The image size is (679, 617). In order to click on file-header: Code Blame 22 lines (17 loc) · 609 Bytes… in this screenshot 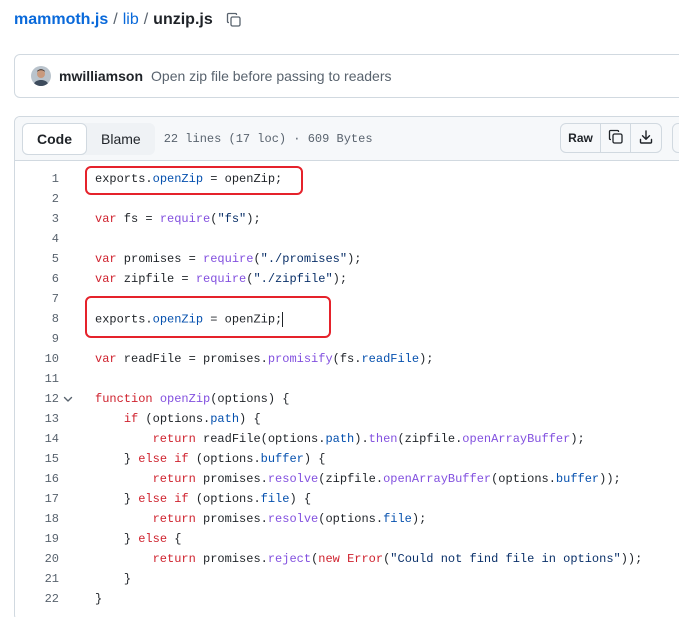, I will do `click(347, 139)`.